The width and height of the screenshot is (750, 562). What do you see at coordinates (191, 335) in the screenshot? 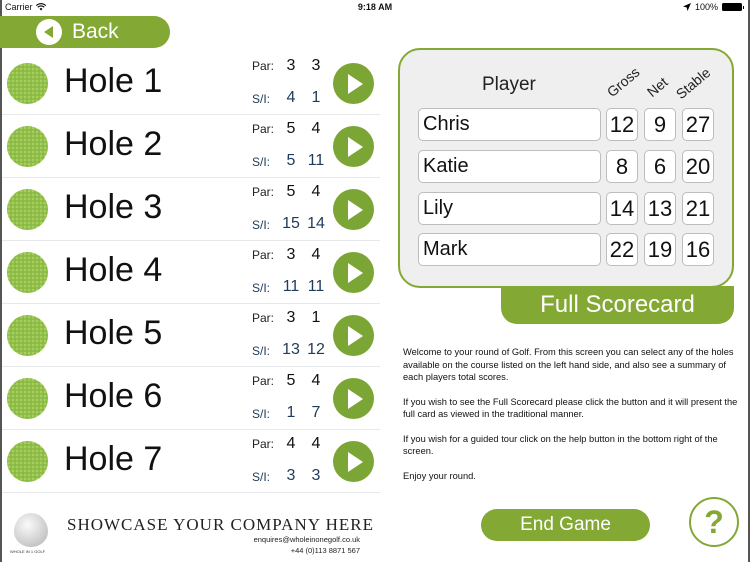
I see `hole-row: Hole 5 Par: 3 1 S/I: 13 12` at bounding box center [191, 335].